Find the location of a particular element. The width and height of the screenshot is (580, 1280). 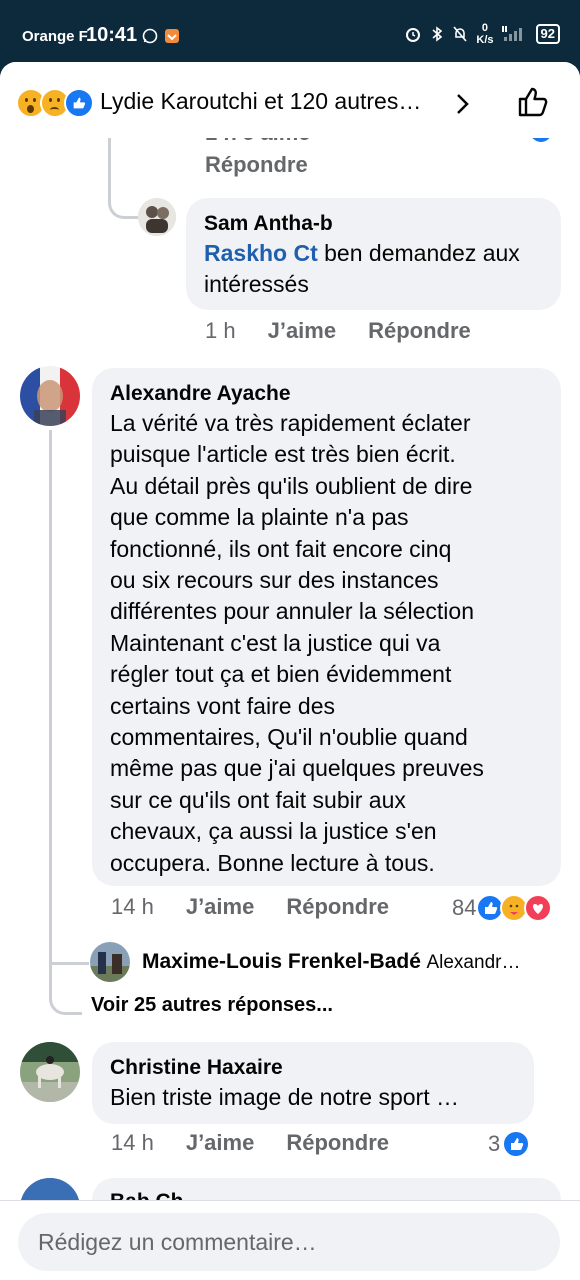

comment-line: que comme la plainte n'a pas is located at coordinates (259, 517).